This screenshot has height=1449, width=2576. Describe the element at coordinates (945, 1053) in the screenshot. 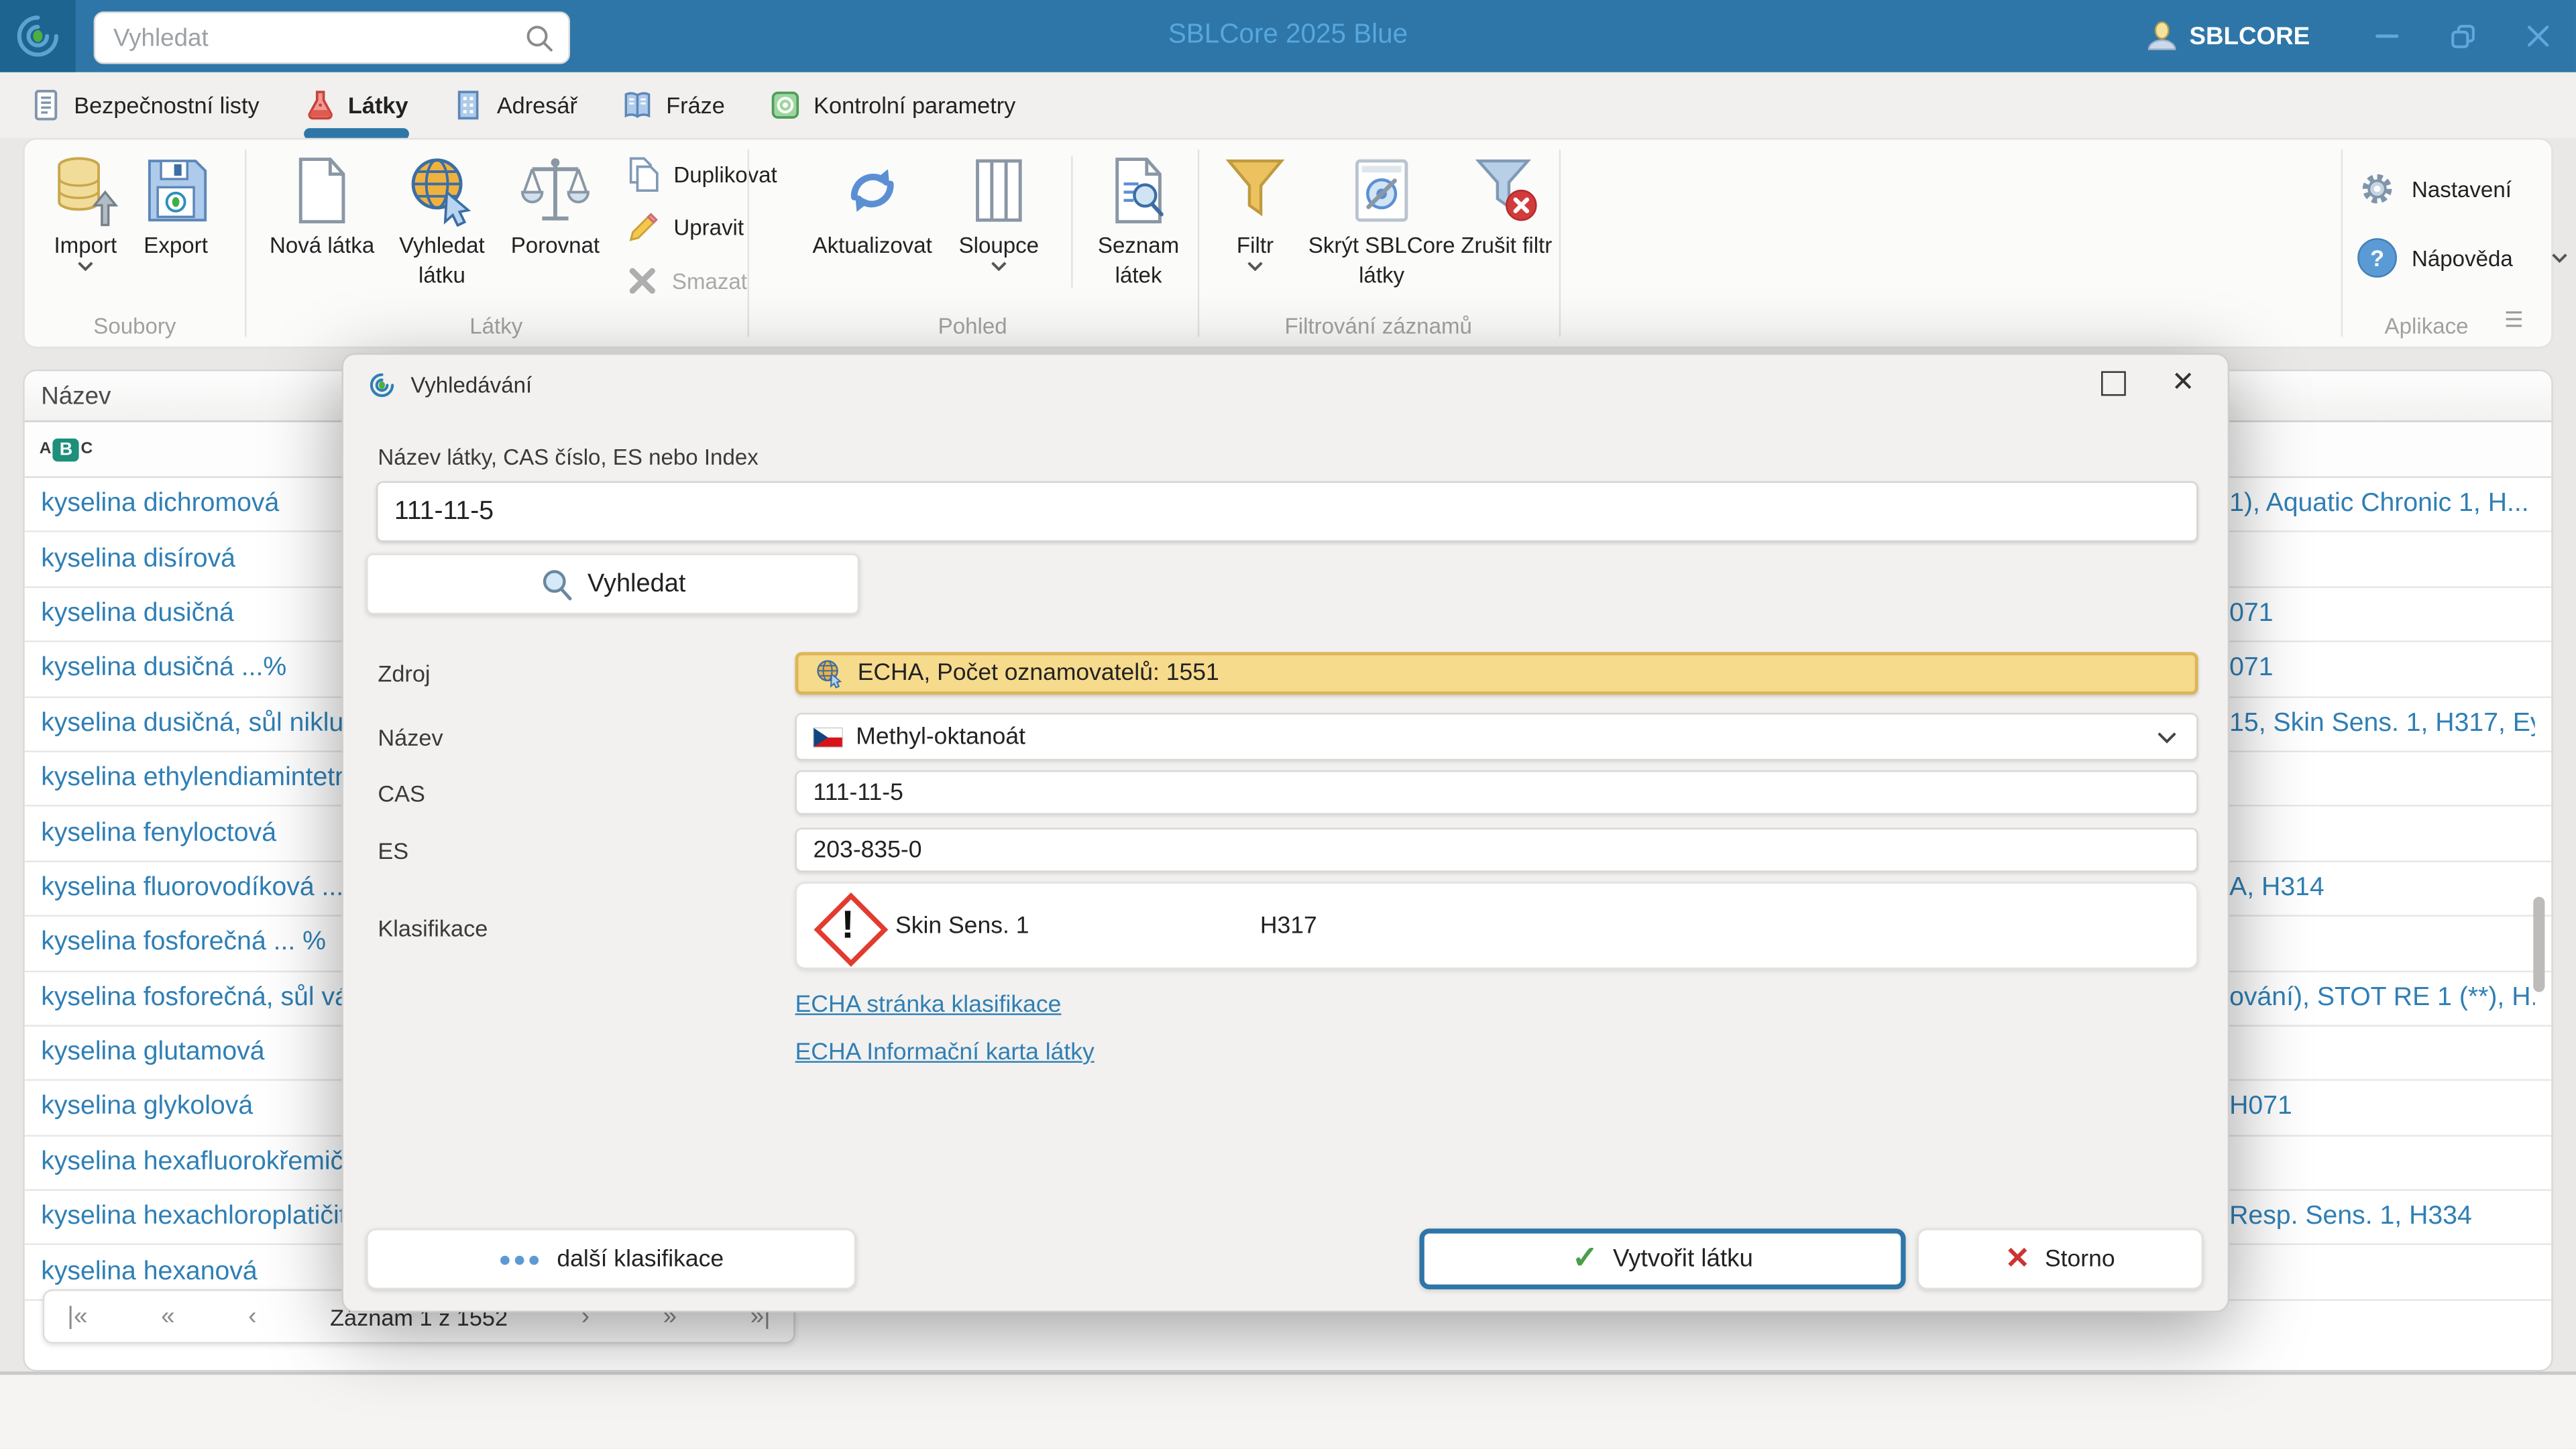

I see `echa-infocard-link: ECHA Informační karta látky` at that location.